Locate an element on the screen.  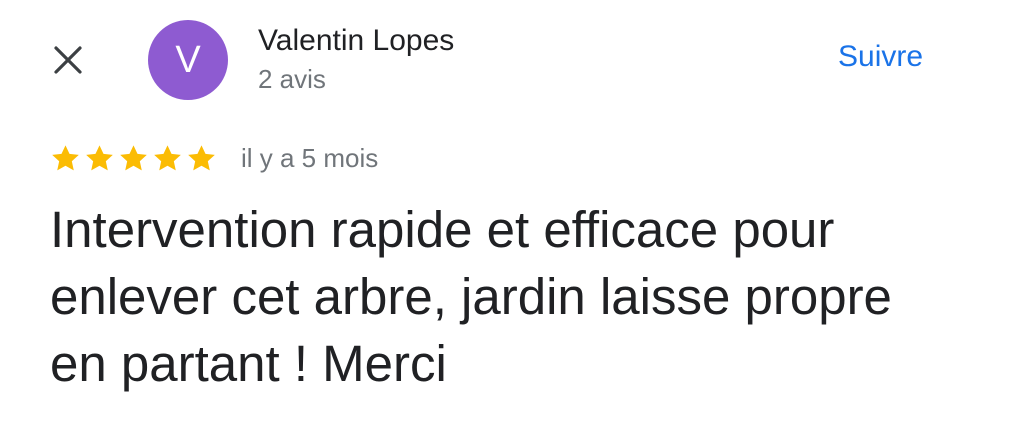
close-icon is located at coordinates (68, 62).